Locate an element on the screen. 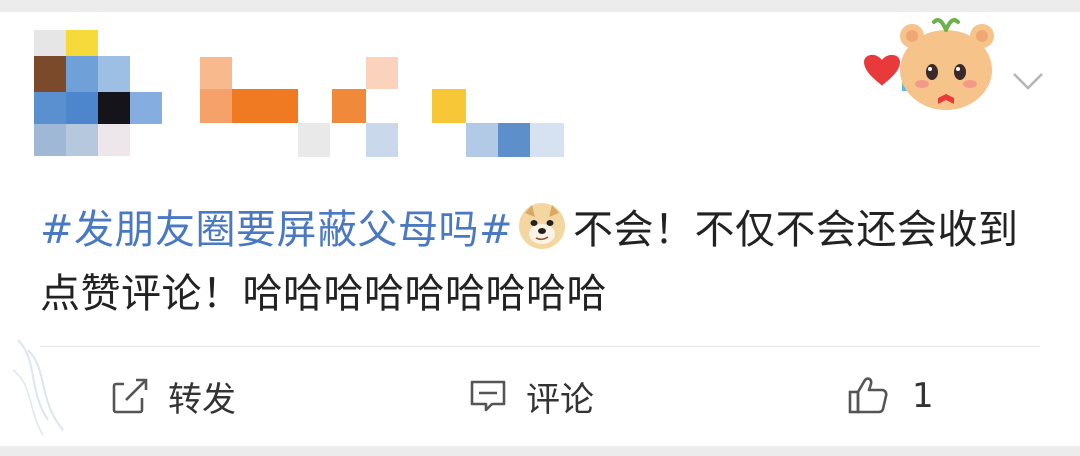  thumbs-up-icon is located at coordinates (868, 395).